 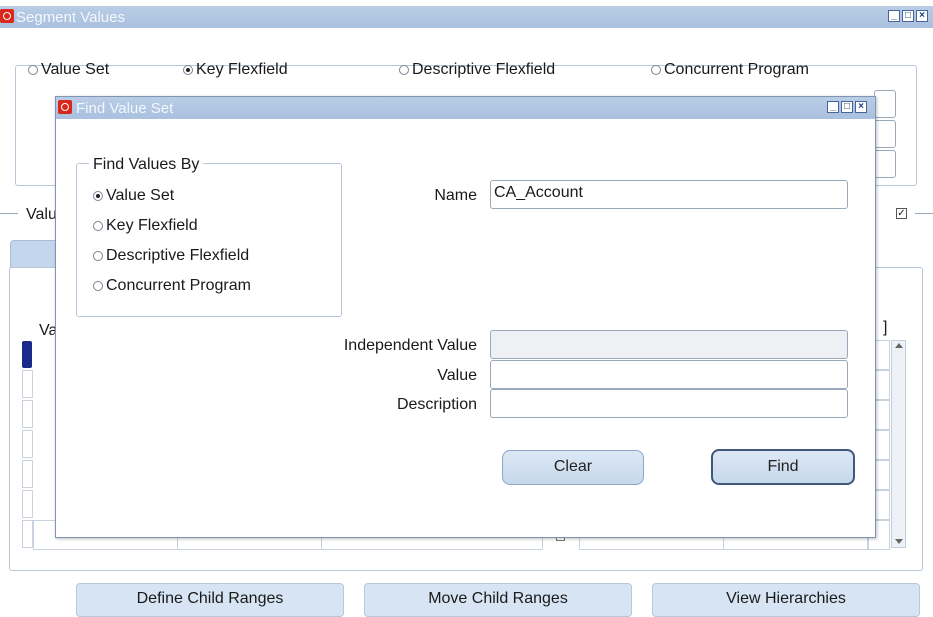 I want to click on values-separator-right, so click(x=924, y=213).